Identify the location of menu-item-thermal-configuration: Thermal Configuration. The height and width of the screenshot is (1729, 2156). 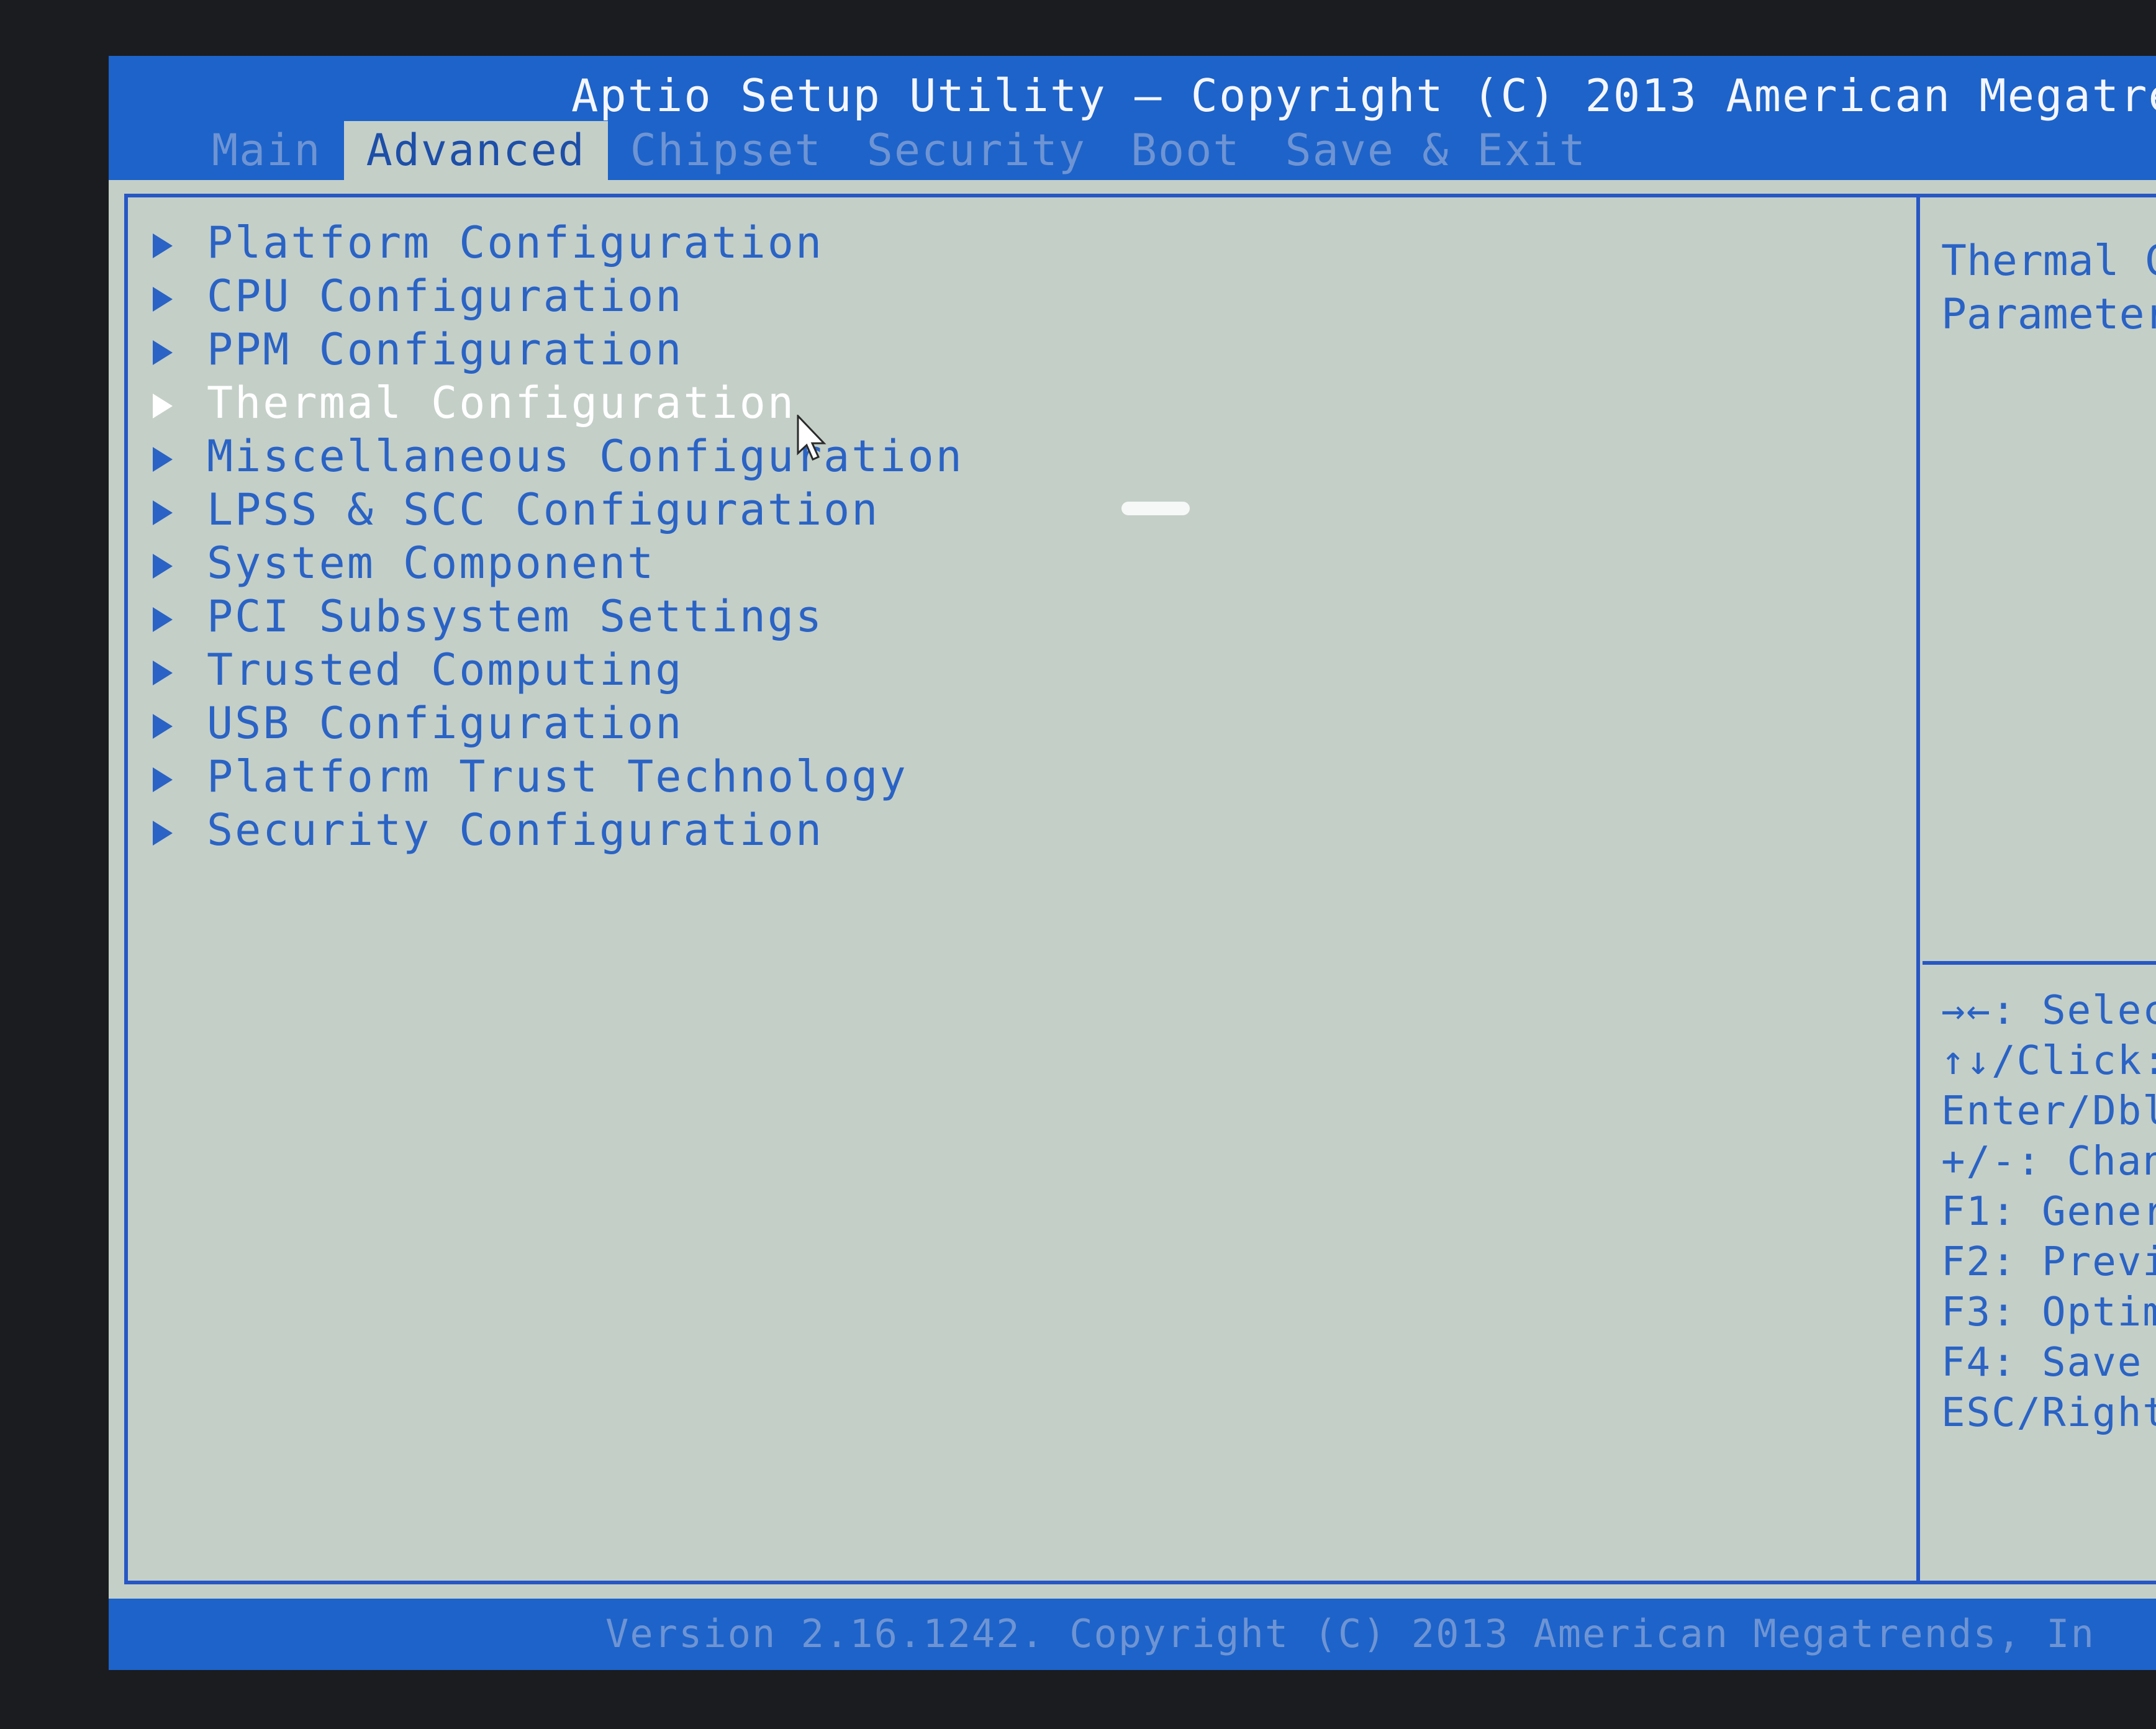
(559, 403).